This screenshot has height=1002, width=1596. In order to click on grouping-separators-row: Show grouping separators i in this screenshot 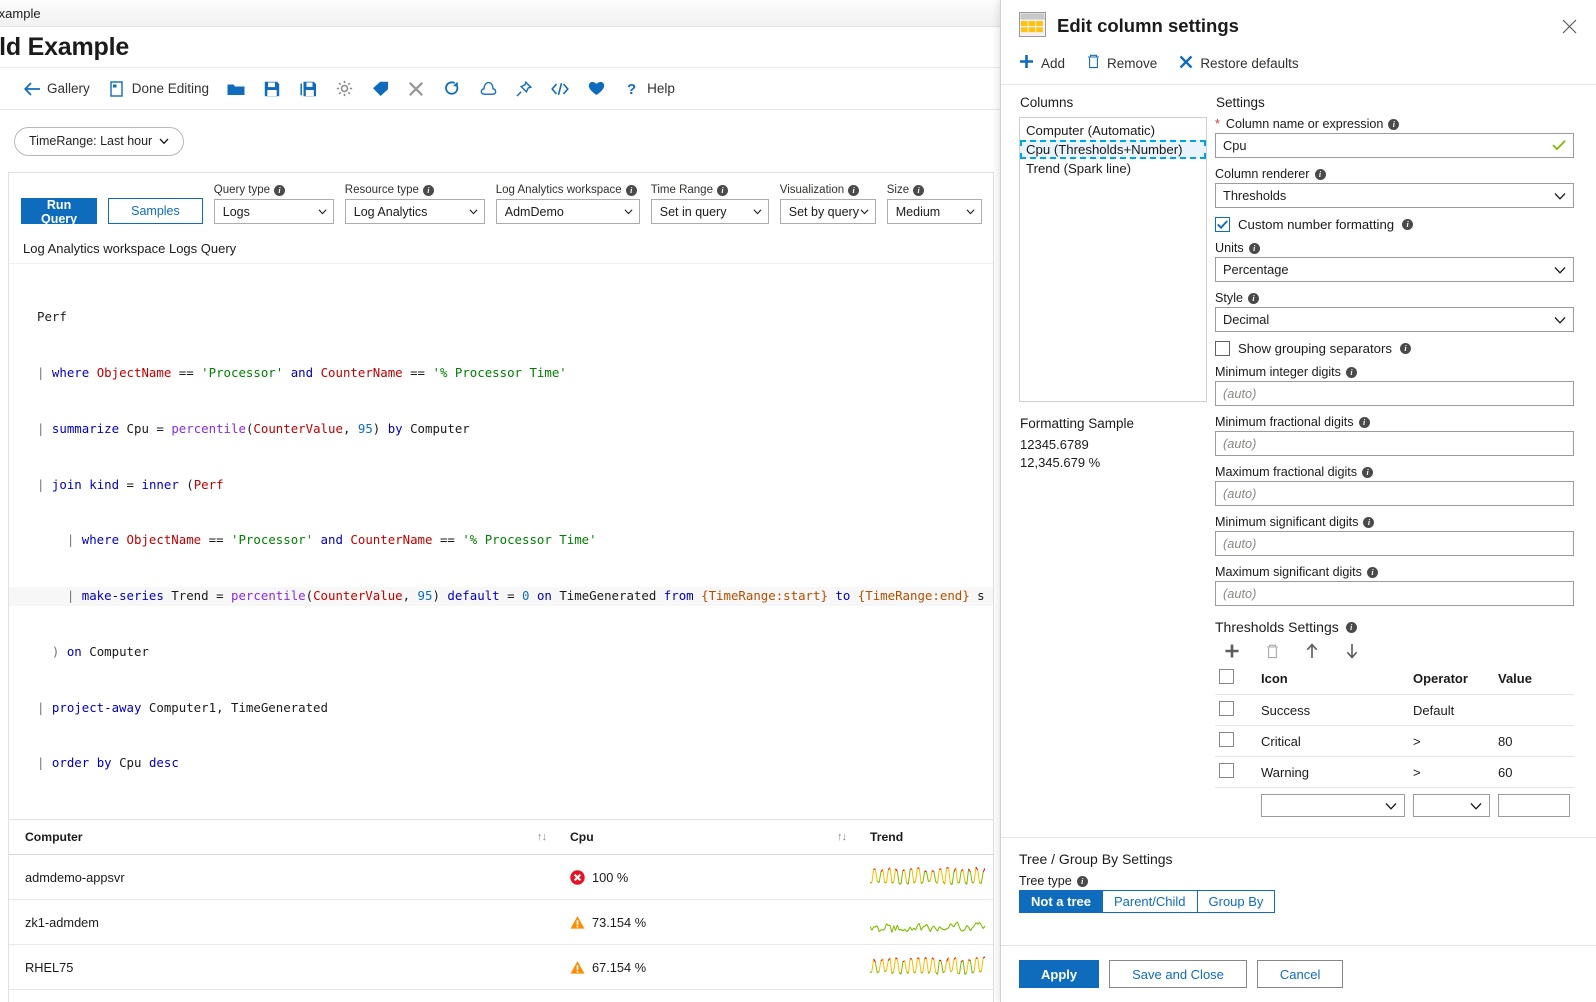, I will do `click(1394, 348)`.